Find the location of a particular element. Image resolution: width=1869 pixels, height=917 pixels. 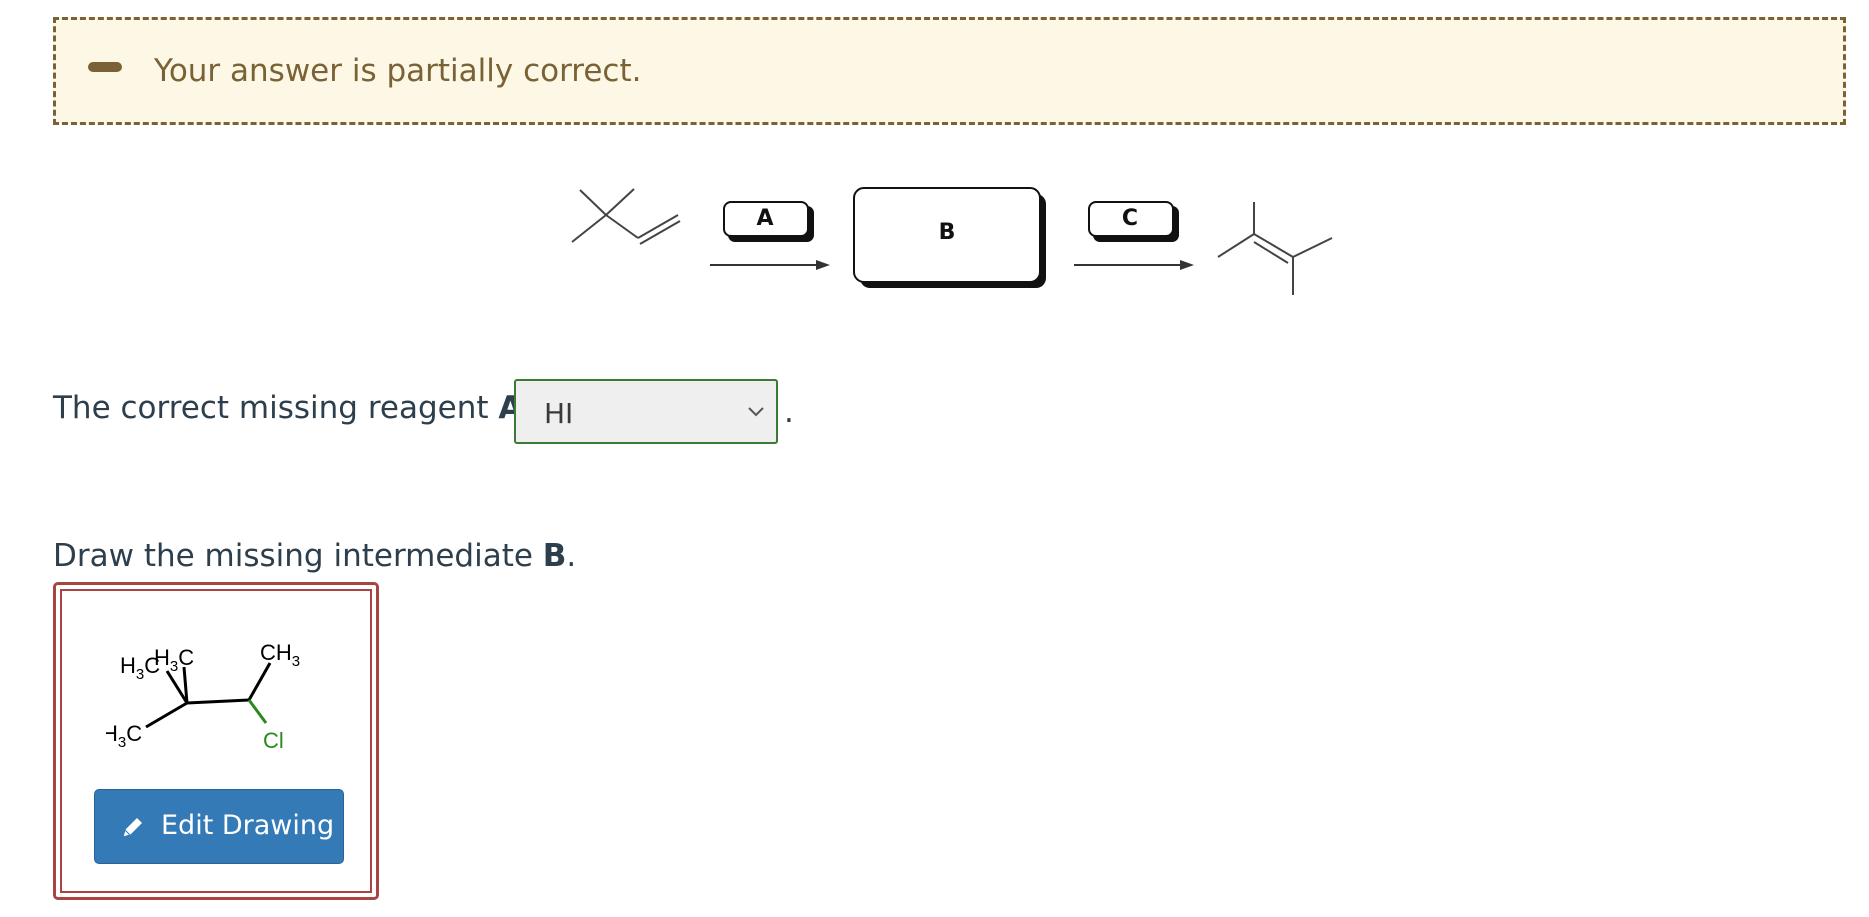

drawn-molecule: H3C H3C CH3 H3C Cl is located at coordinates (203, 696).